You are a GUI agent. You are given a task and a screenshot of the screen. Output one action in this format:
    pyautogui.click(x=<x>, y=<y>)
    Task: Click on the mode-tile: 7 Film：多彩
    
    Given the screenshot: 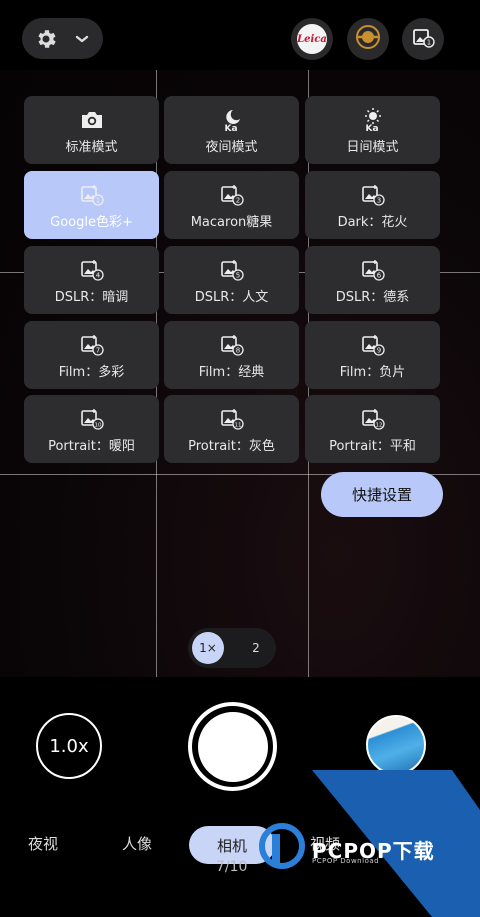 What is the action you would take?
    pyautogui.click(x=91, y=355)
    